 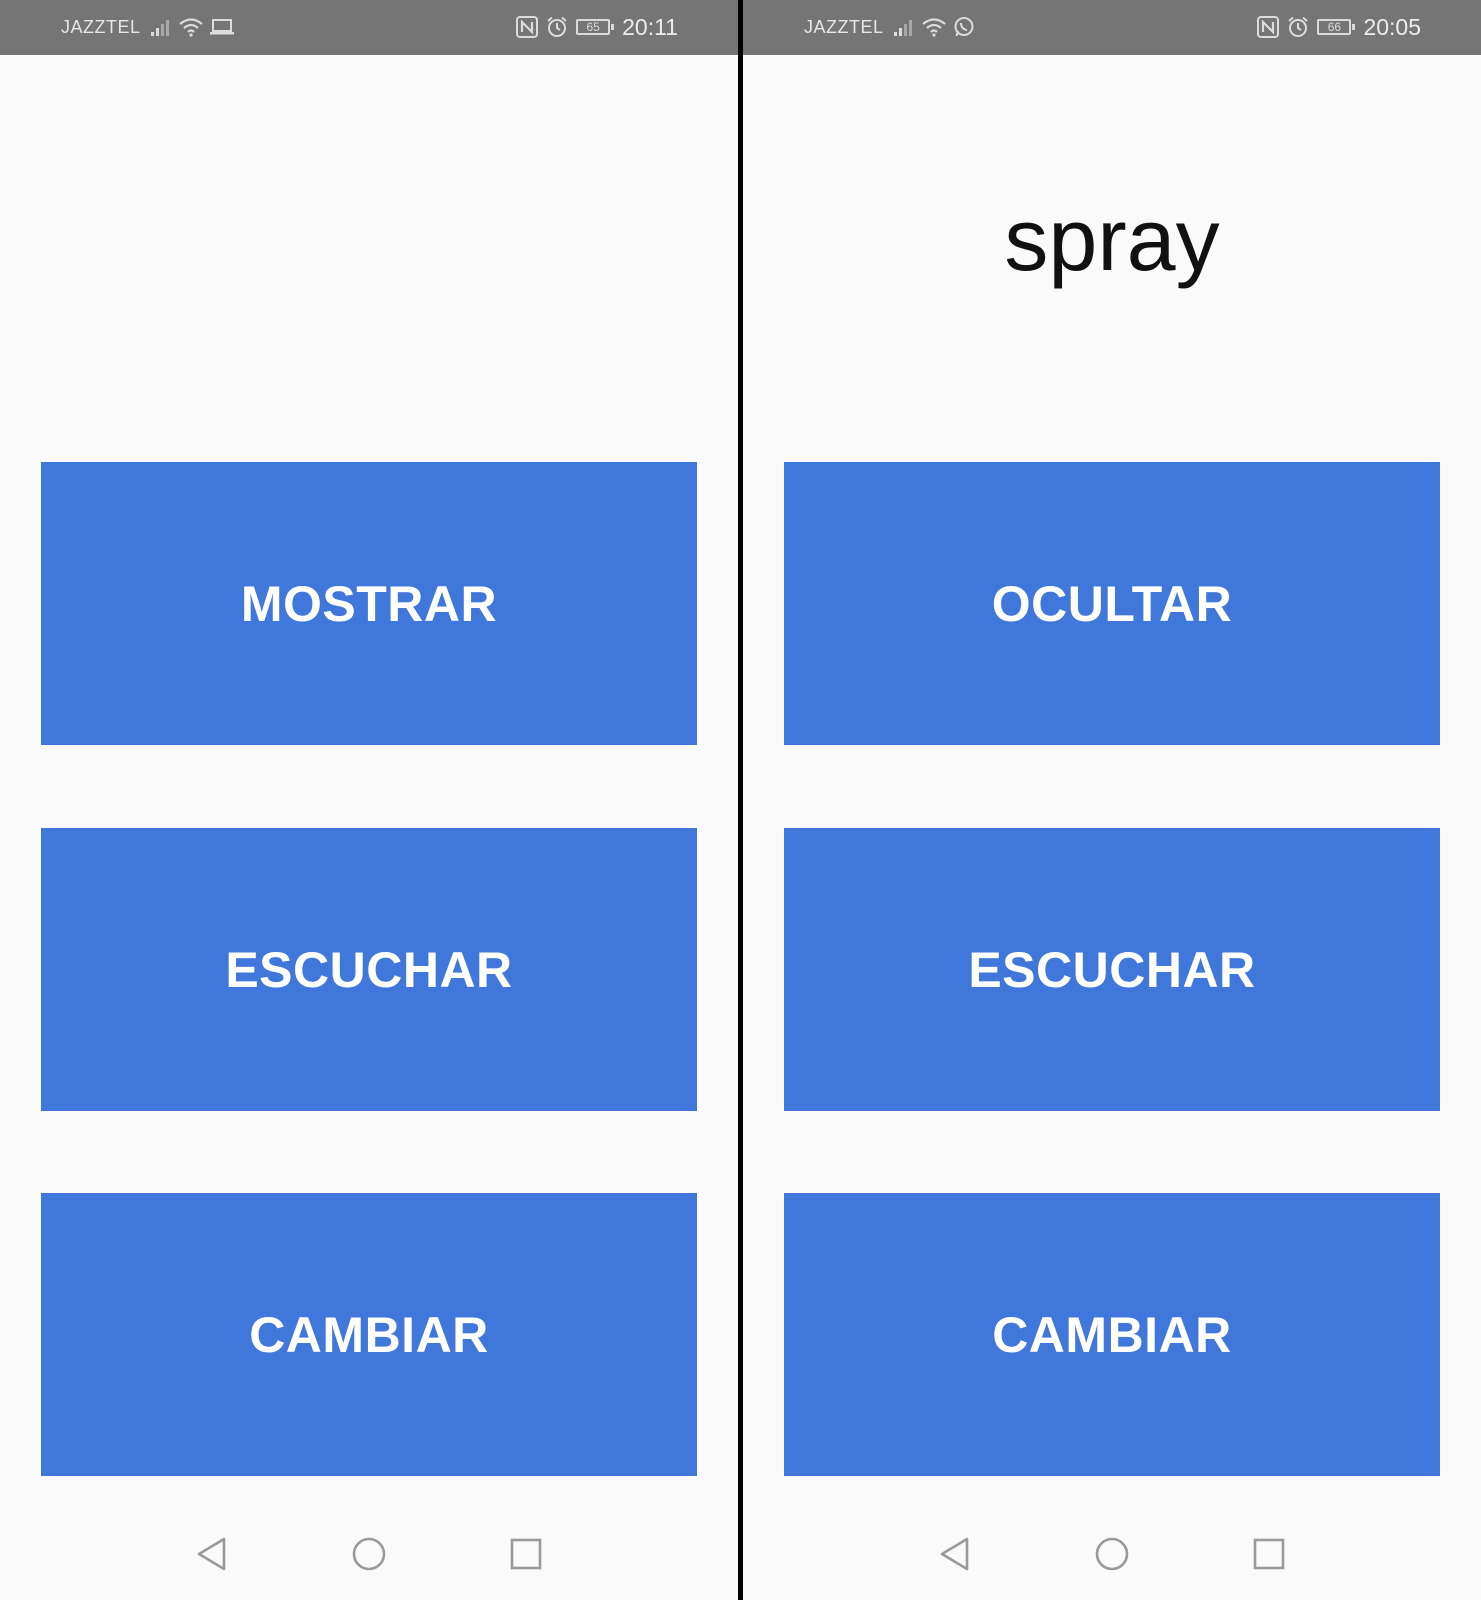 I want to click on whatsapp-icon, so click(x=964, y=27).